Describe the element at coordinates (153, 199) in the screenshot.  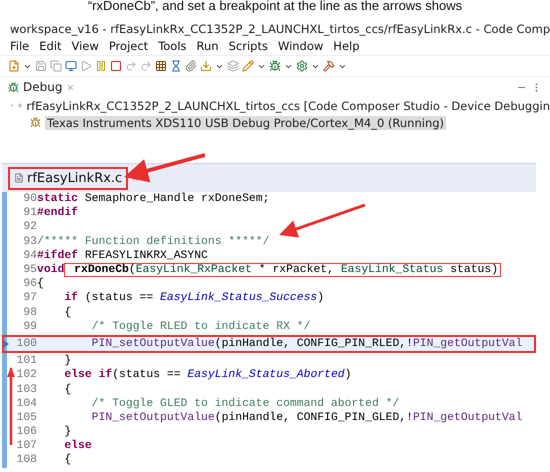
I see `code-line: static Semaphore_Handle rxDoneSem;` at that location.